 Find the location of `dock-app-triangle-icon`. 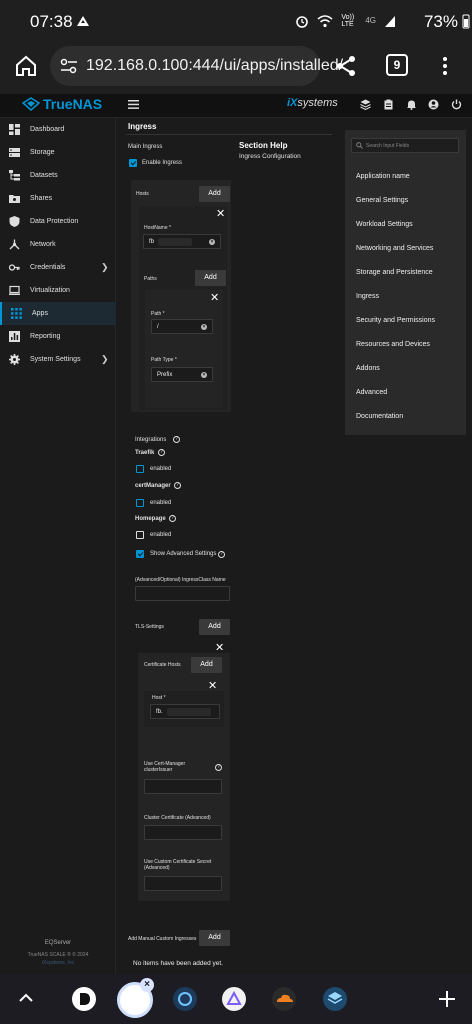

dock-app-triangle-icon is located at coordinates (234, 999).